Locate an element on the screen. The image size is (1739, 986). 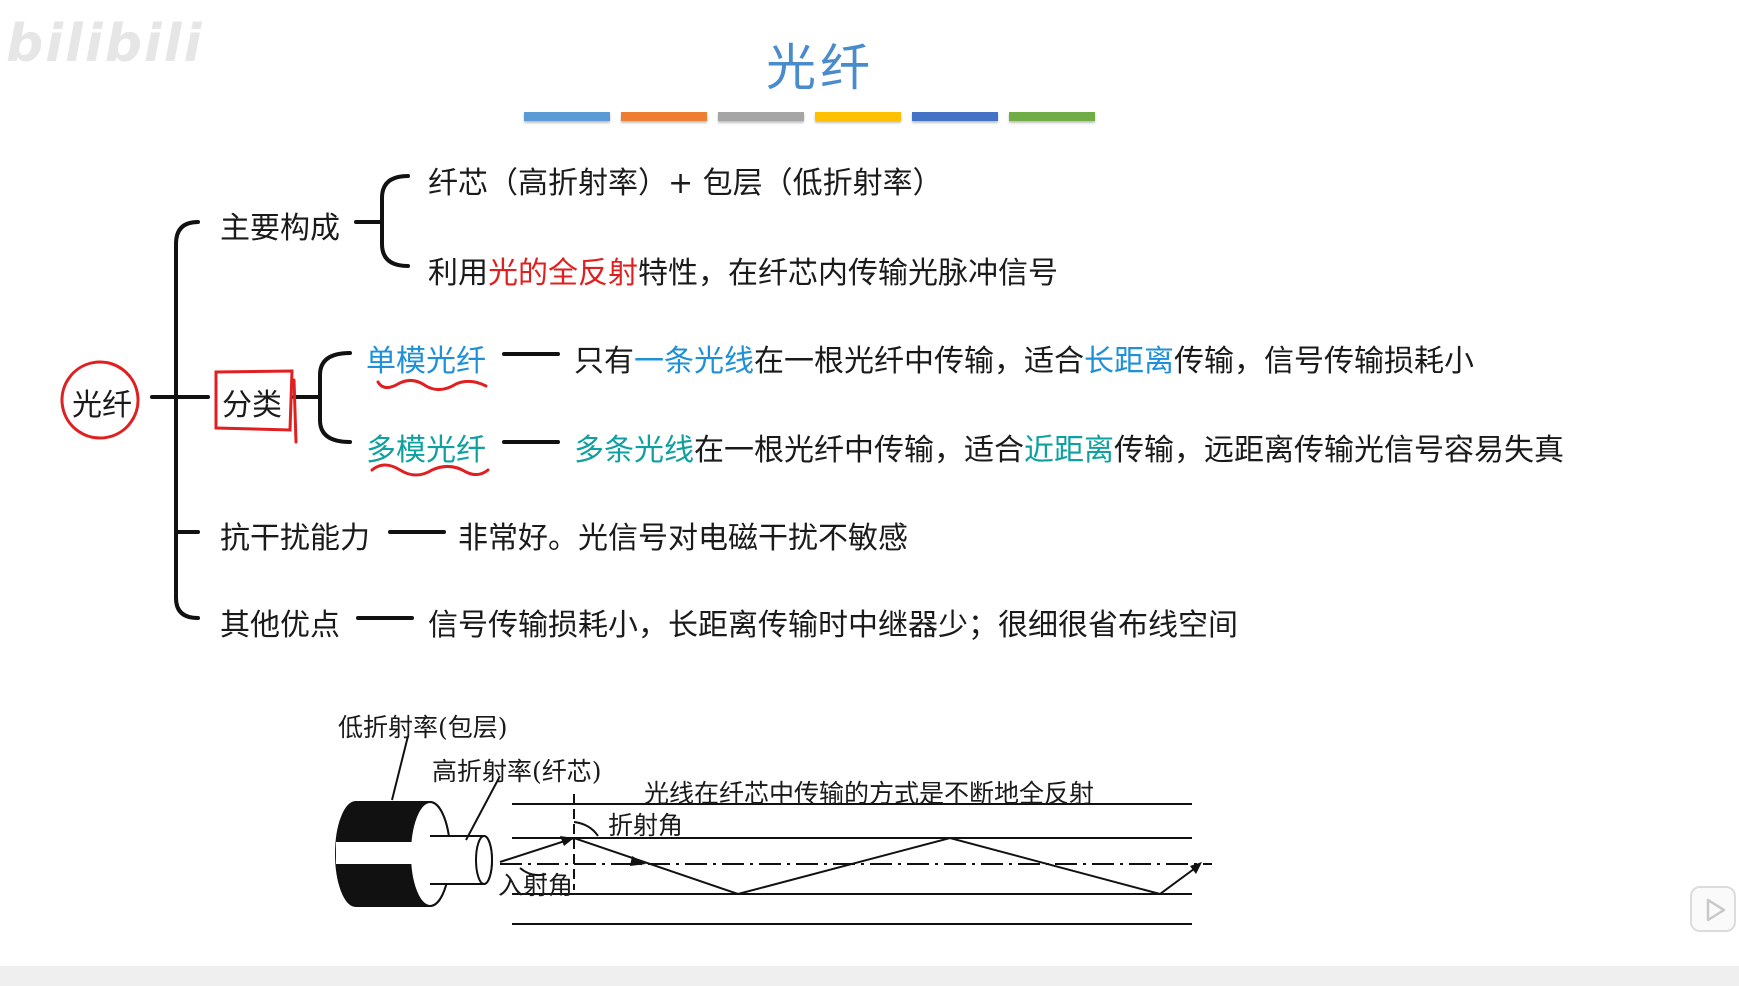
play-button is located at coordinates (1713, 909).